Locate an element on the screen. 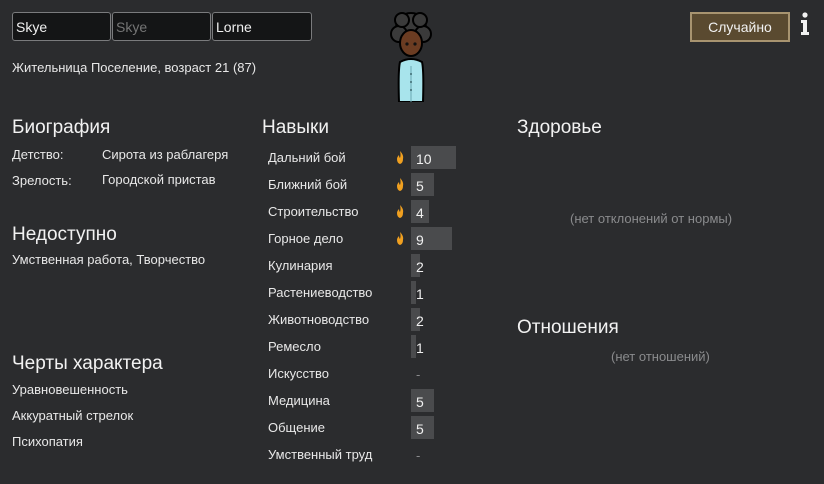  adulthood-value: Городской пристав is located at coordinates (159, 179).